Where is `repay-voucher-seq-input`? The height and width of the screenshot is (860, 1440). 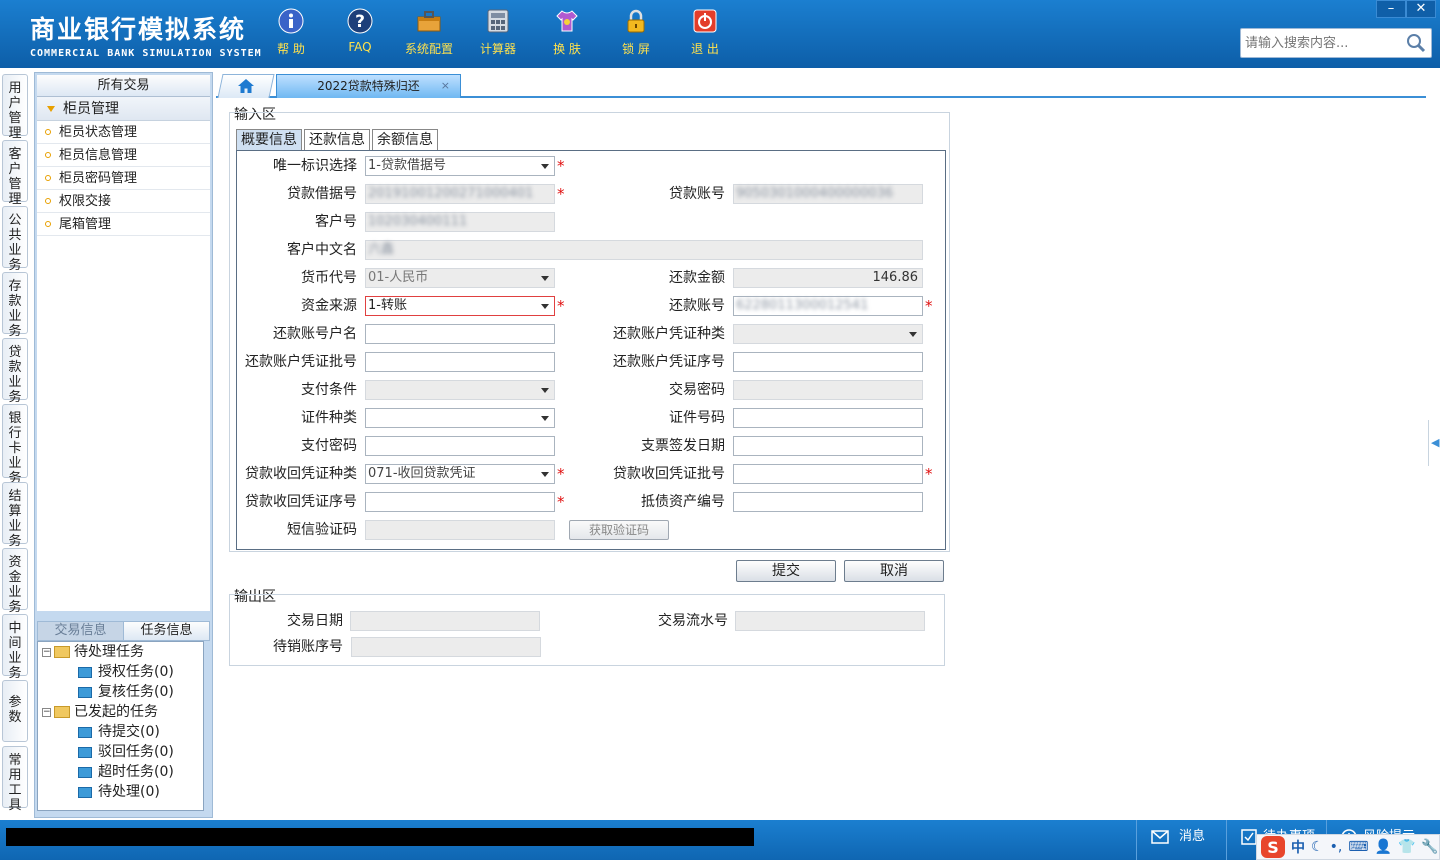 repay-voucher-seq-input is located at coordinates (828, 362).